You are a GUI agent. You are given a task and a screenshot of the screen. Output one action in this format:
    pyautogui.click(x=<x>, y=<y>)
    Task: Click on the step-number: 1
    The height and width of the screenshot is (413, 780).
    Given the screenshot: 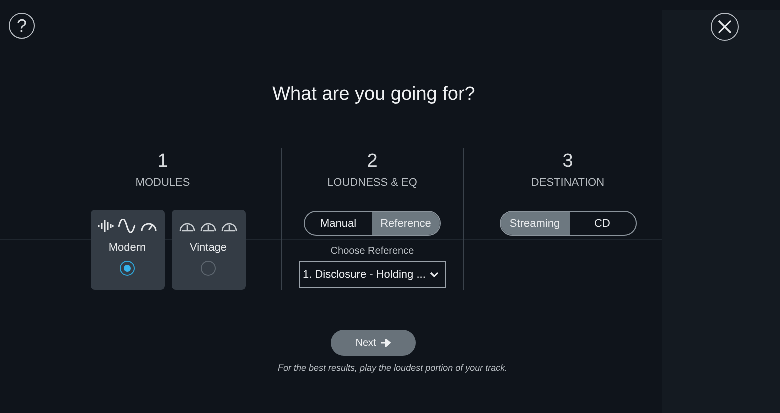 What is the action you would take?
    pyautogui.click(x=163, y=162)
    